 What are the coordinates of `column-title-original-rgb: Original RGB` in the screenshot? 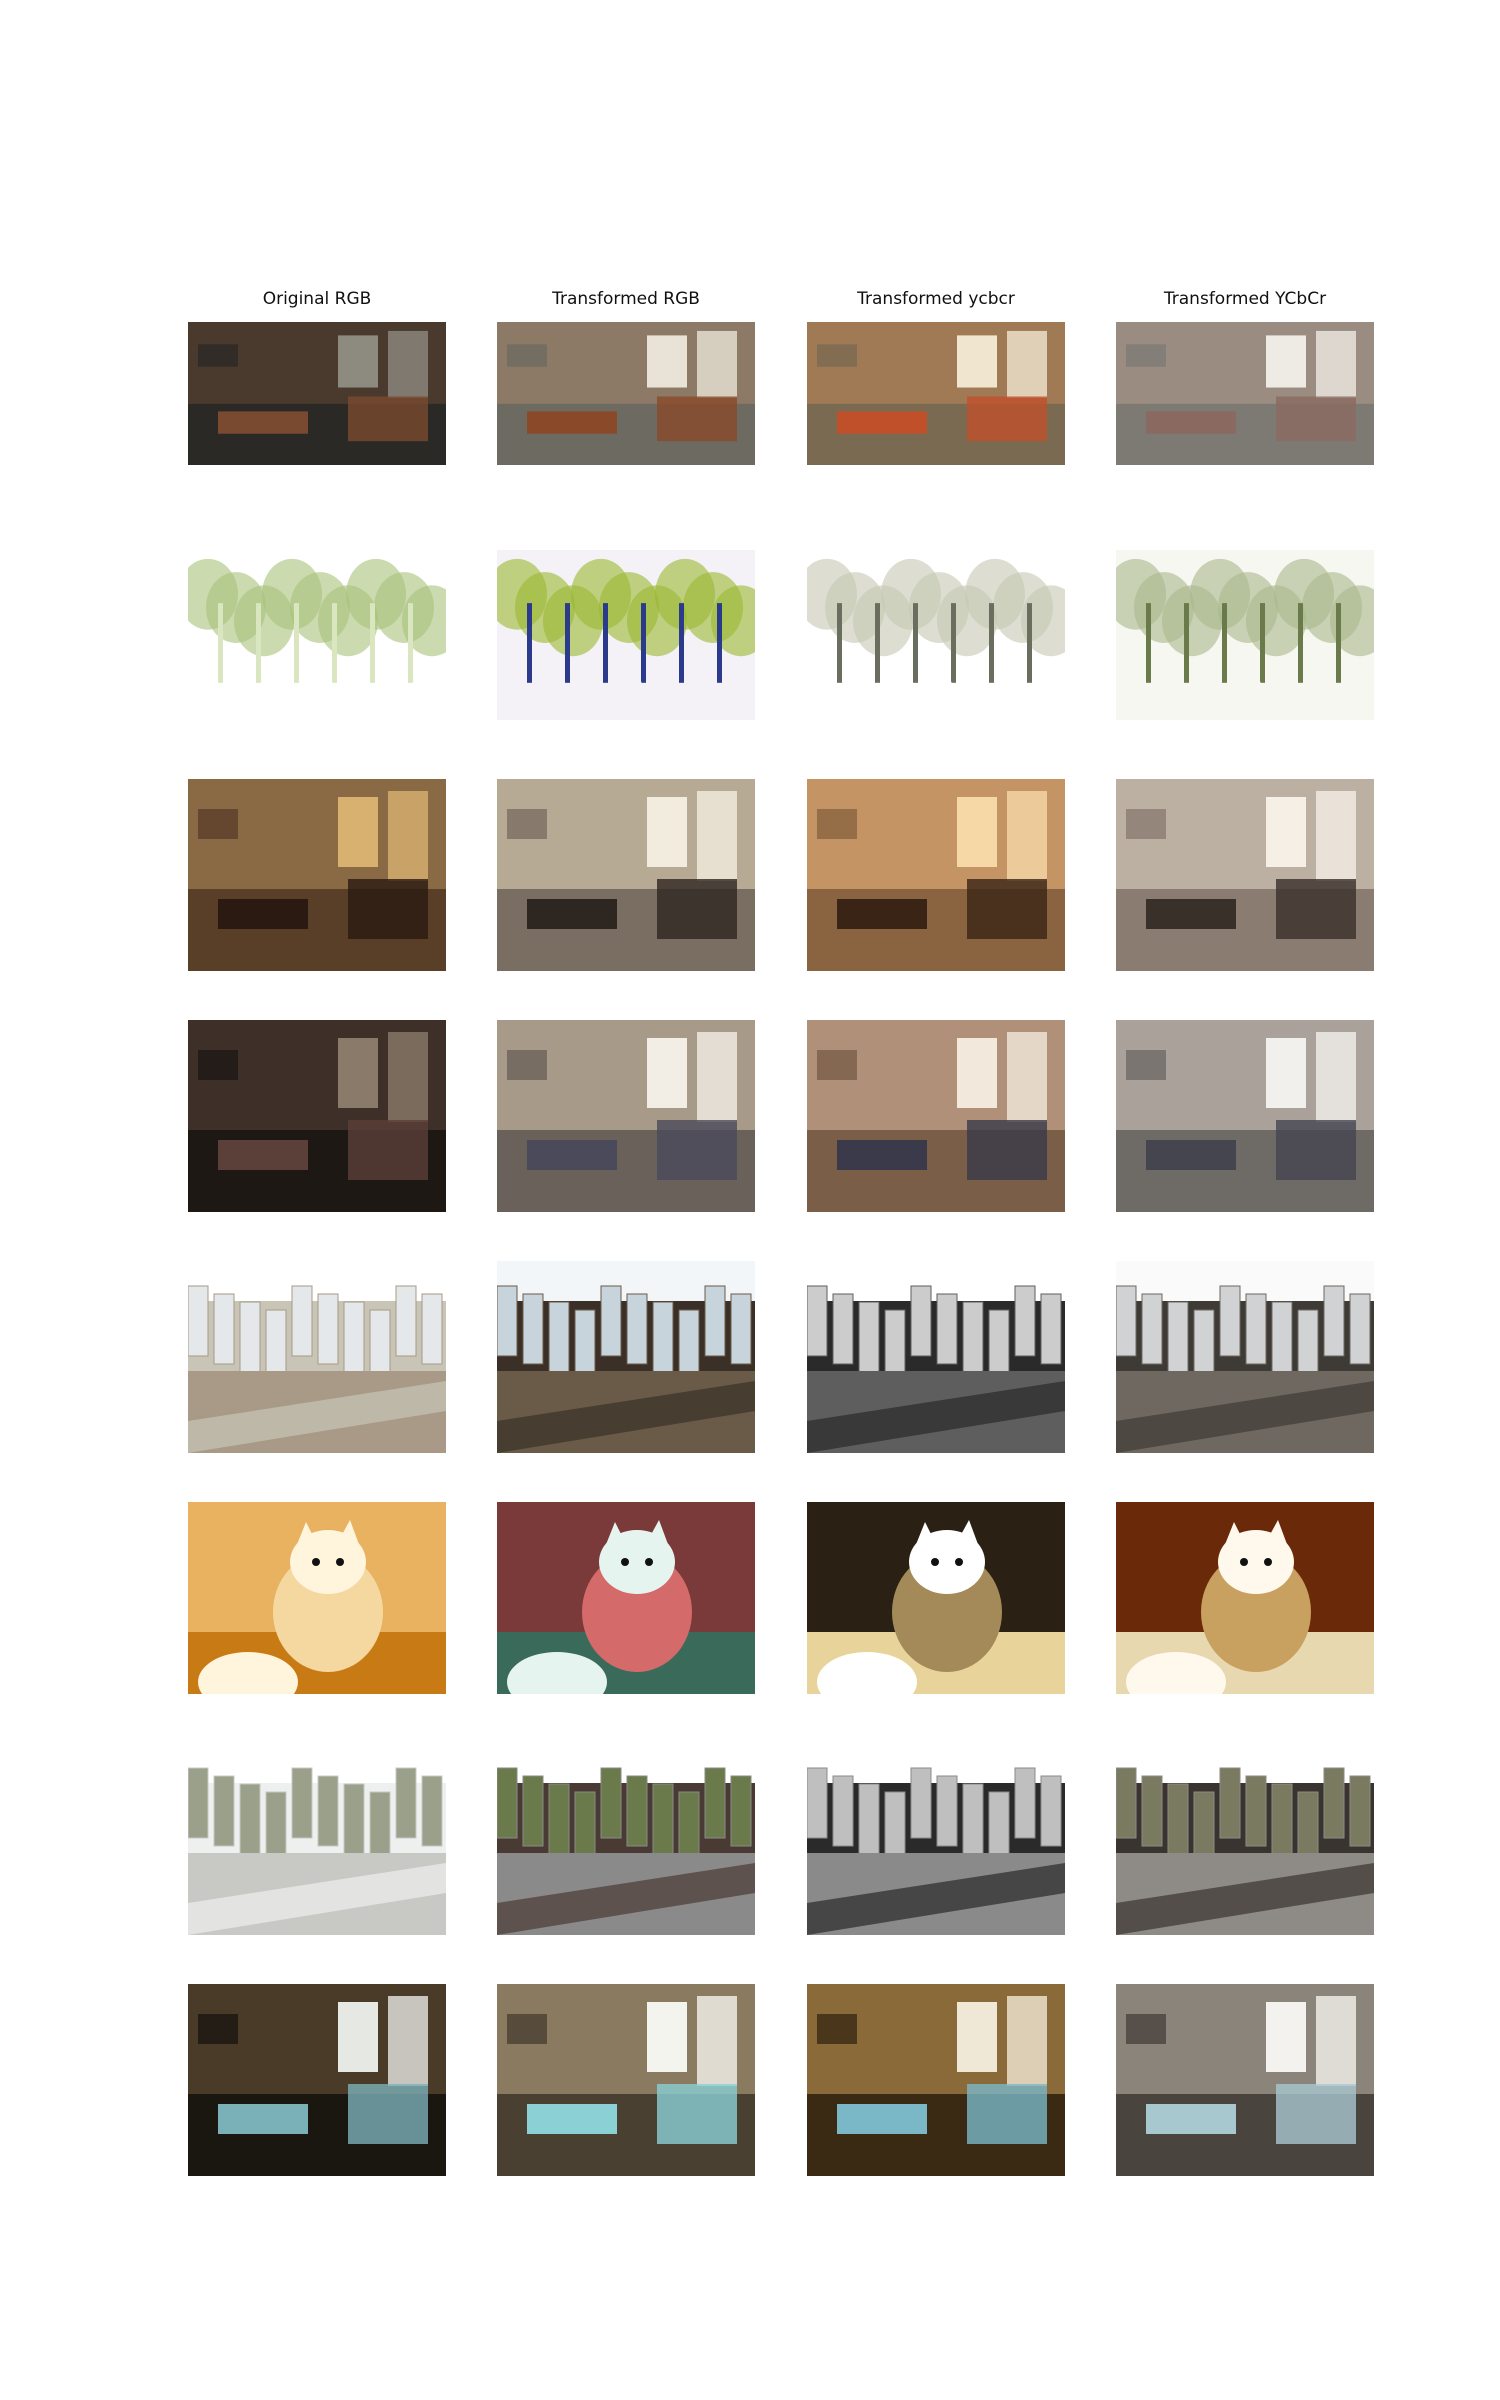 It's located at (317, 299).